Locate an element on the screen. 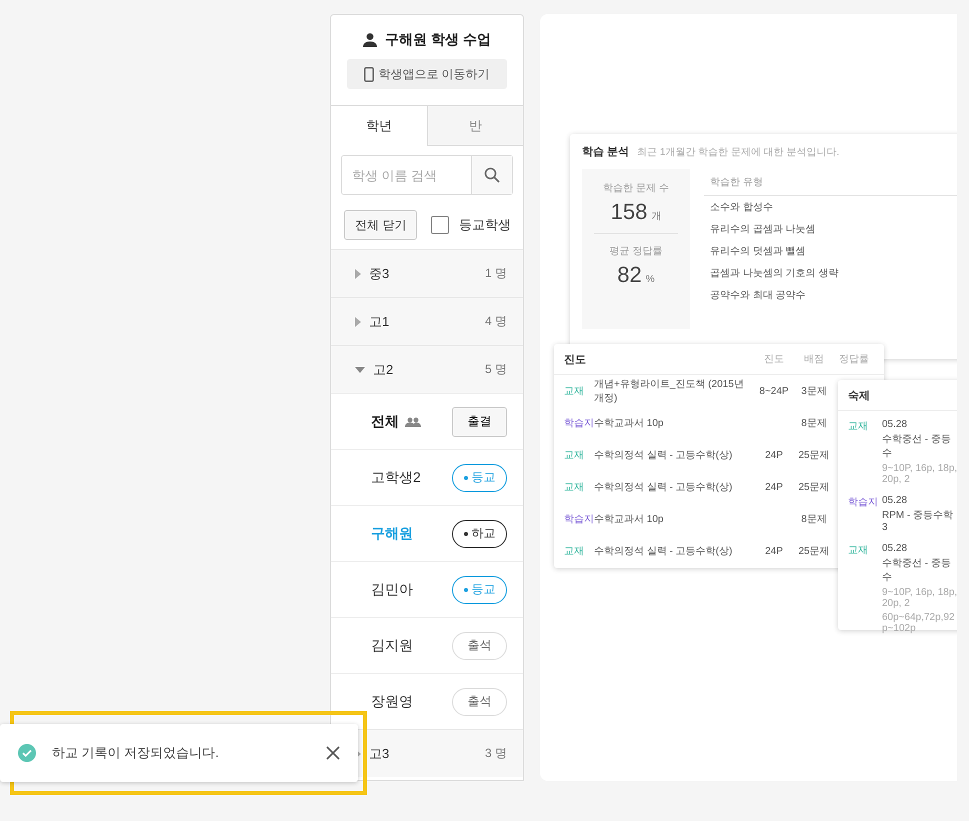 This screenshot has width=969, height=821. stat-unit: 개 is located at coordinates (656, 216).